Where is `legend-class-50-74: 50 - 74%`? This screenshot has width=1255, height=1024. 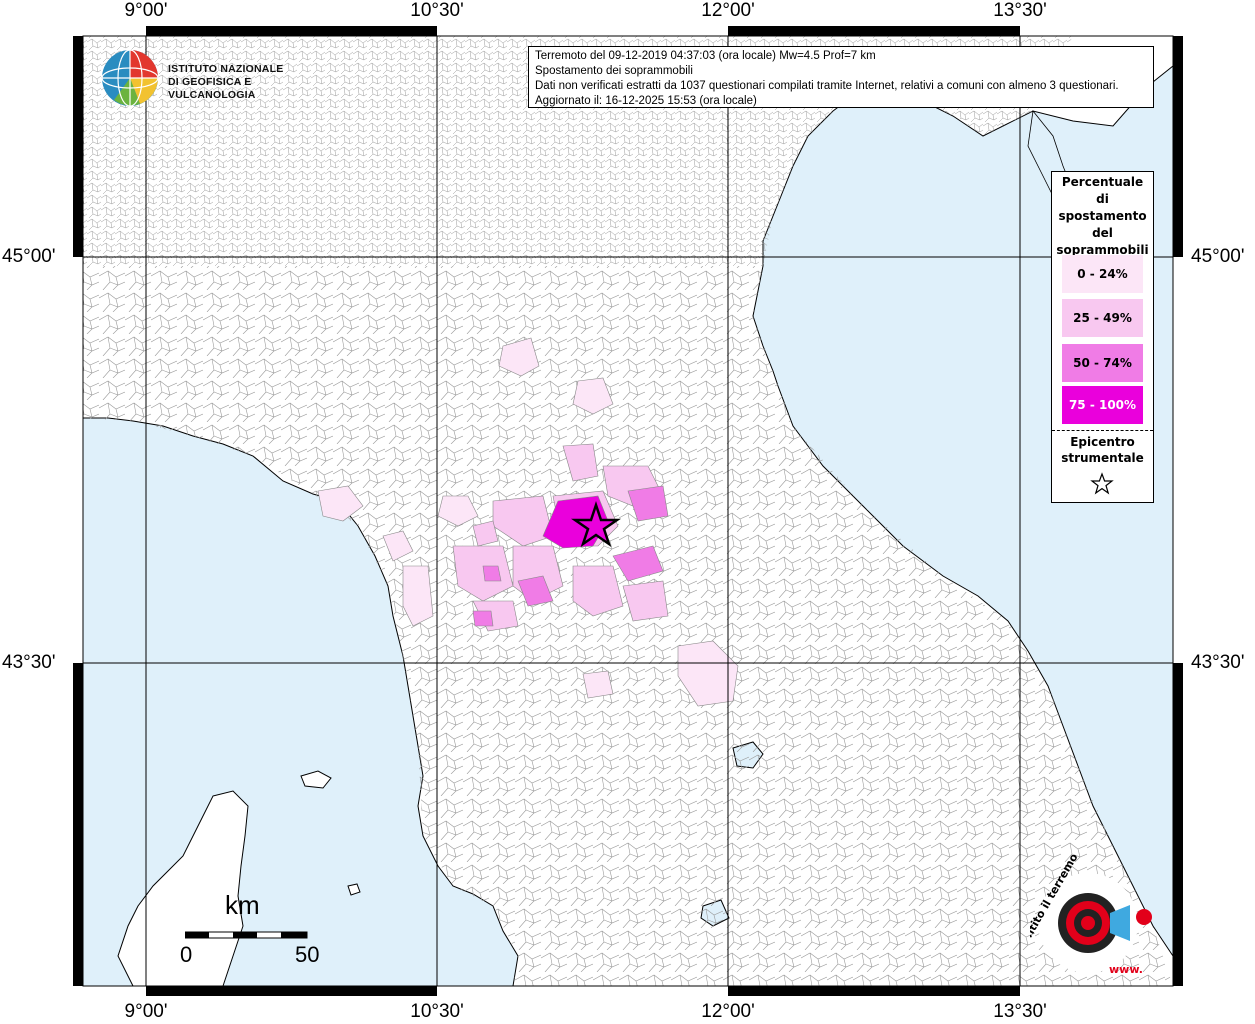 legend-class-50-74: 50 - 74% is located at coordinates (1102, 363).